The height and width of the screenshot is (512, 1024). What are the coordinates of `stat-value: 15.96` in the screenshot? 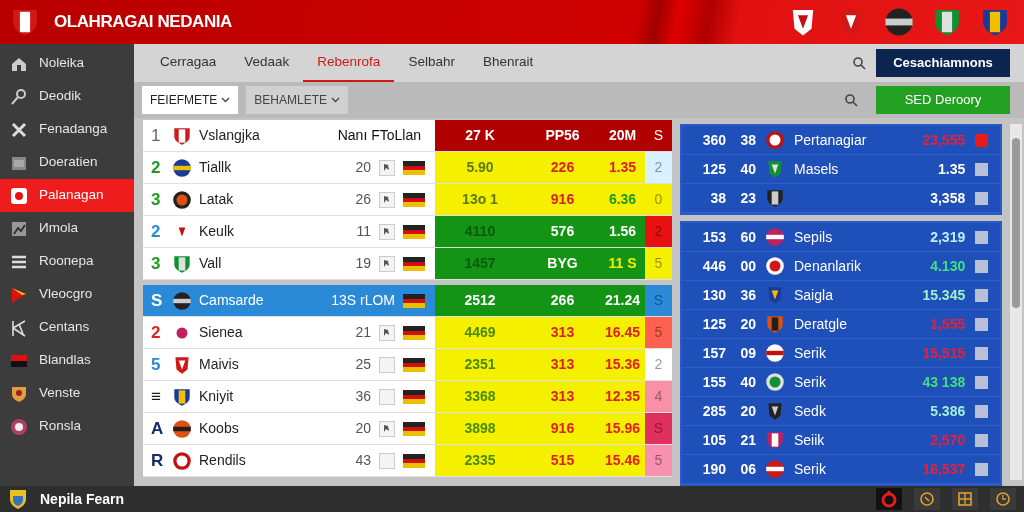 It's located at (622, 428).